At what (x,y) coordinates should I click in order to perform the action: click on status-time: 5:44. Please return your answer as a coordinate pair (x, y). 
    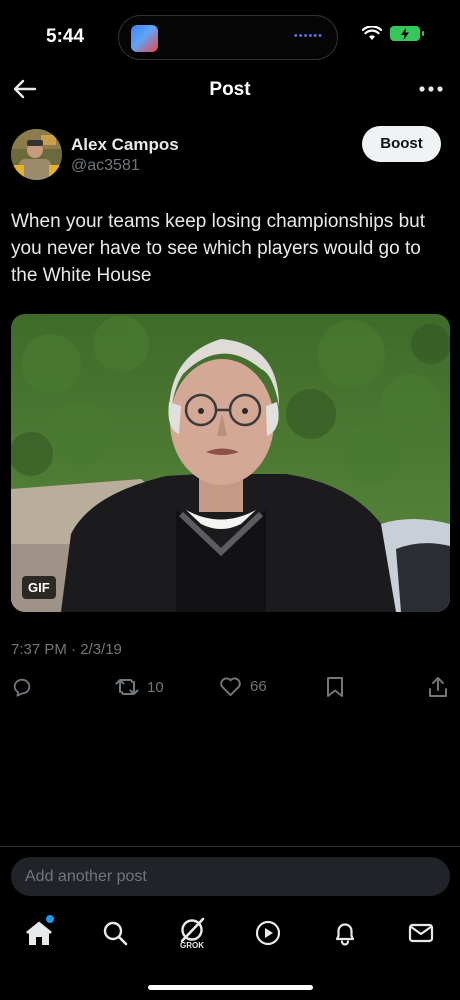
    Looking at the image, I should click on (65, 36).